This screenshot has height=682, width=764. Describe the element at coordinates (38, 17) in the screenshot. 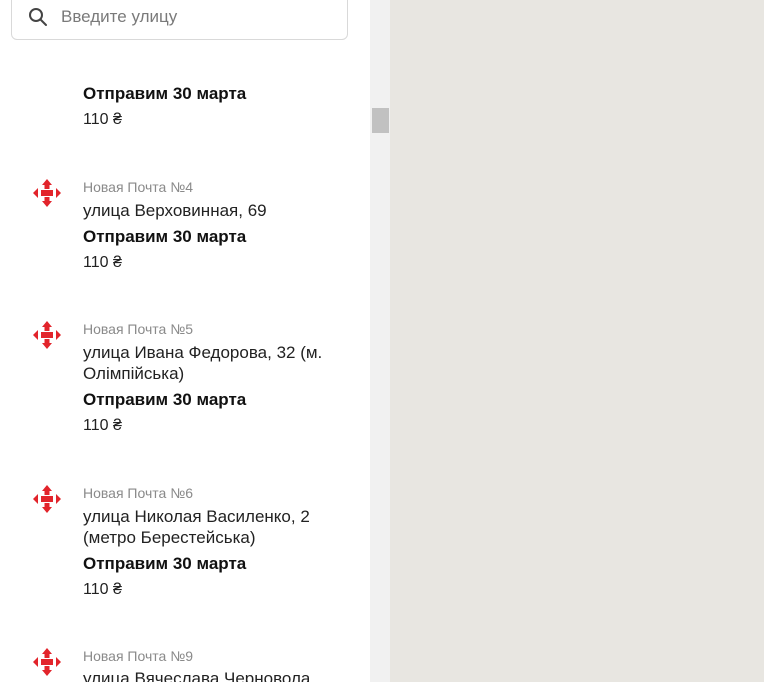

I see `search-icon` at that location.